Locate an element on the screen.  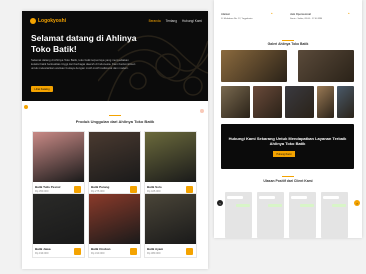
product-card: Batik Tulis Pesisir Rp 350.000 is located at coordinates (58, 163).